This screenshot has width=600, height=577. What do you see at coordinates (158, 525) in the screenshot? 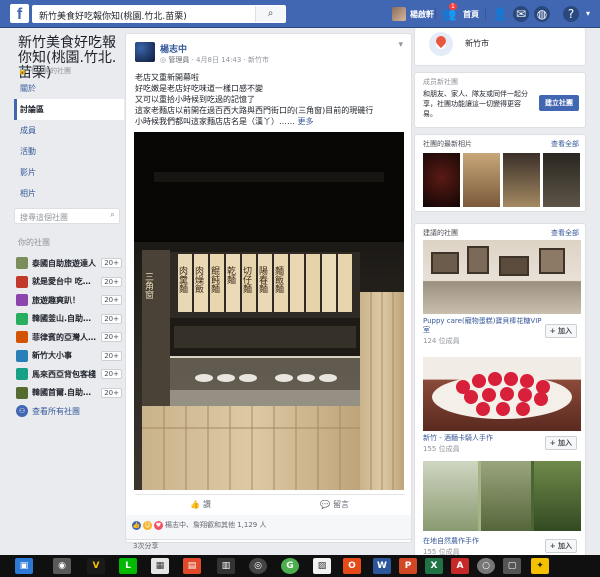
I see `love-reaction-icon: ♥` at bounding box center [158, 525].